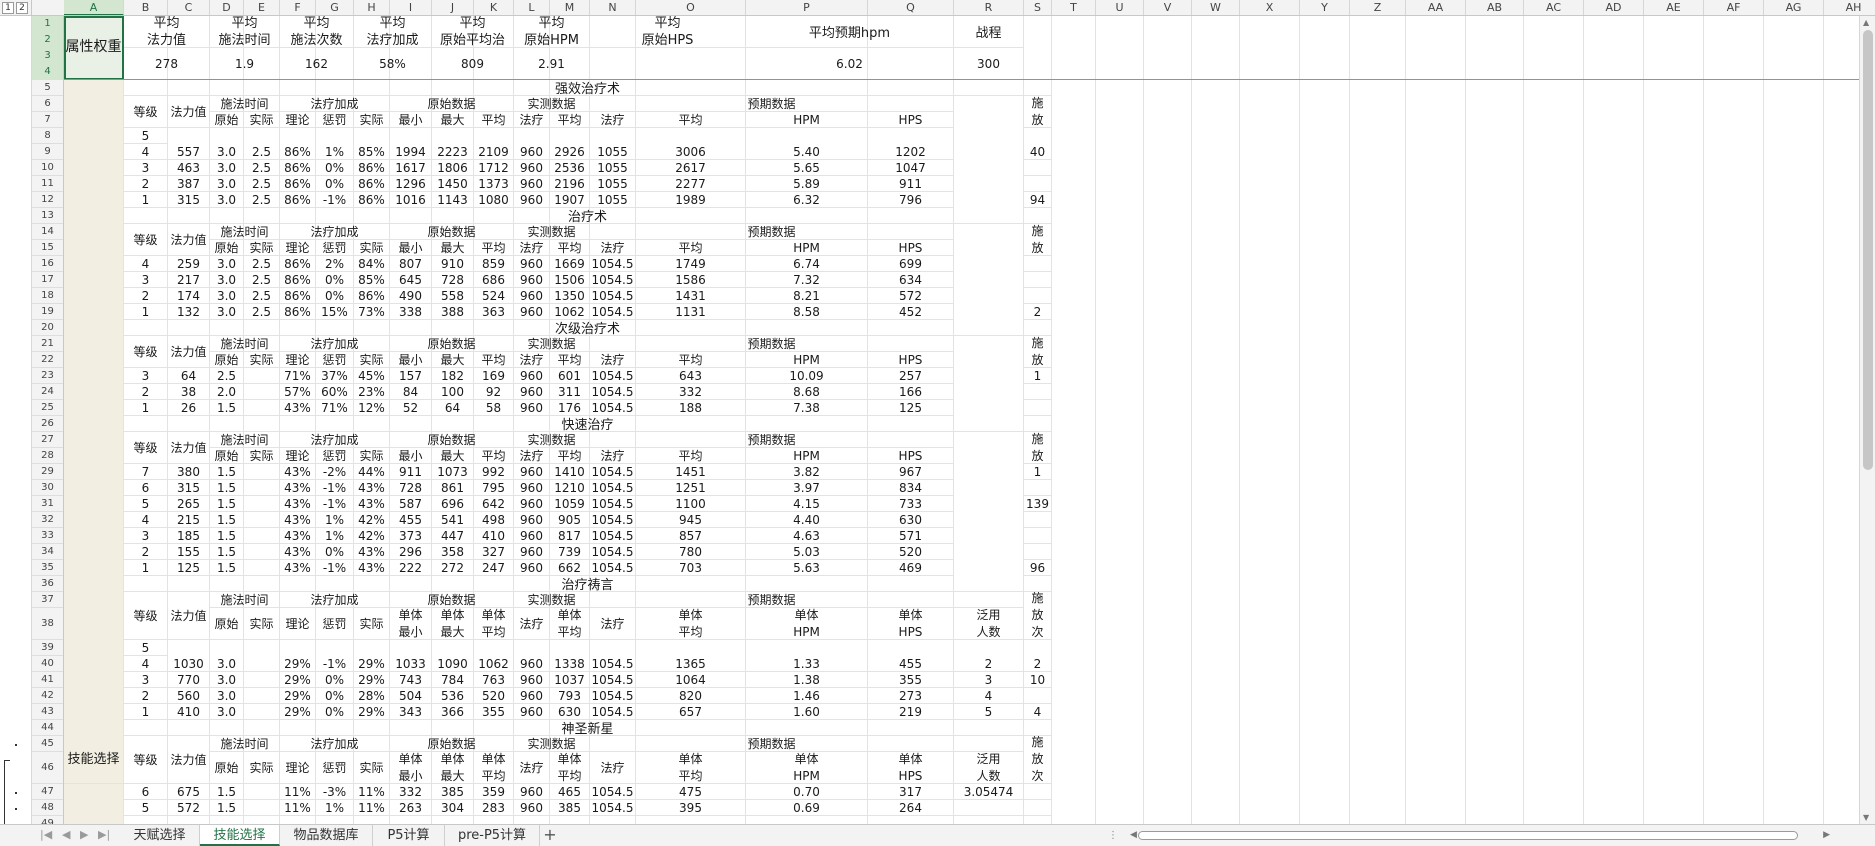  I want to click on data-cell: 385, so click(453, 792).